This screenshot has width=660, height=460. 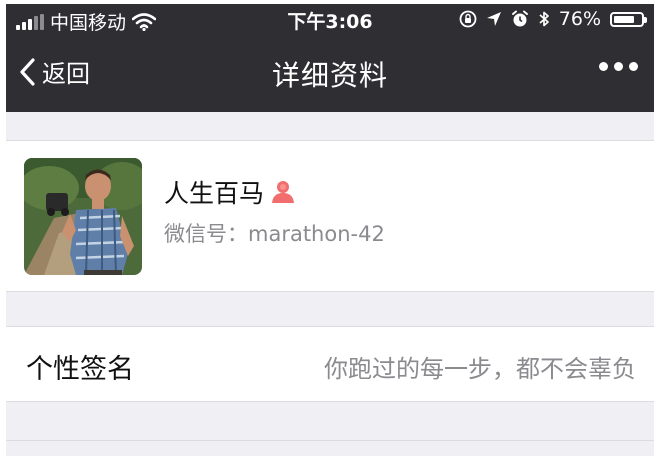 I want to click on avatar, so click(x=83, y=216).